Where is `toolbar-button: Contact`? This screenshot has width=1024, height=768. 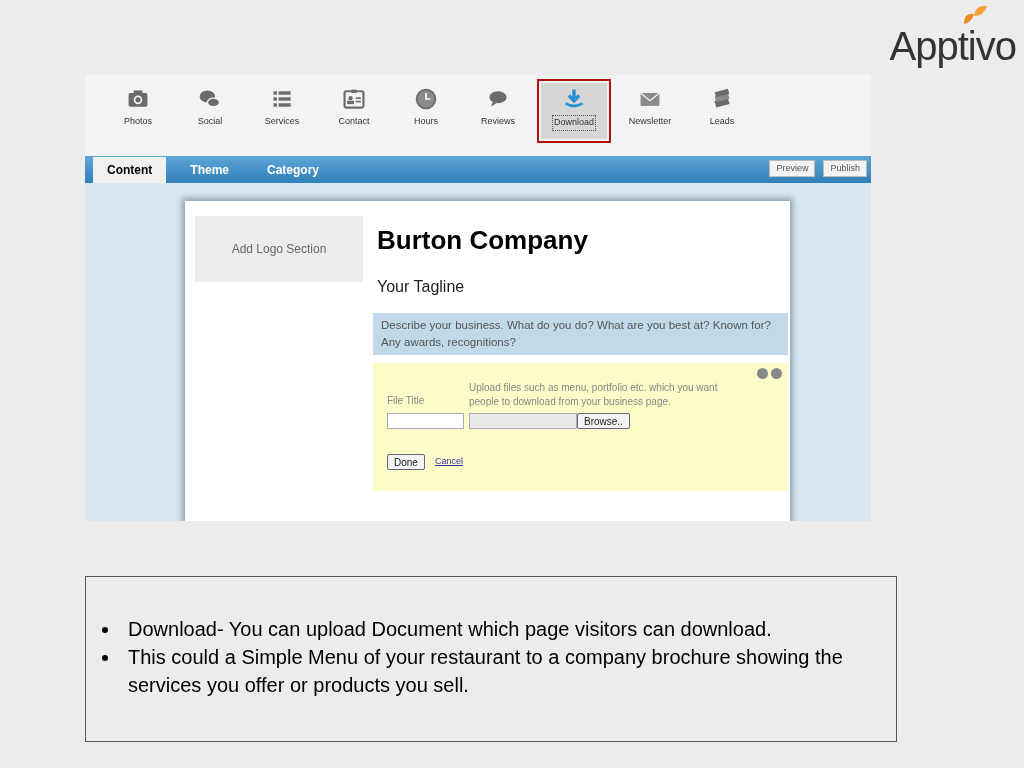
toolbar-button: Contact is located at coordinates (354, 111).